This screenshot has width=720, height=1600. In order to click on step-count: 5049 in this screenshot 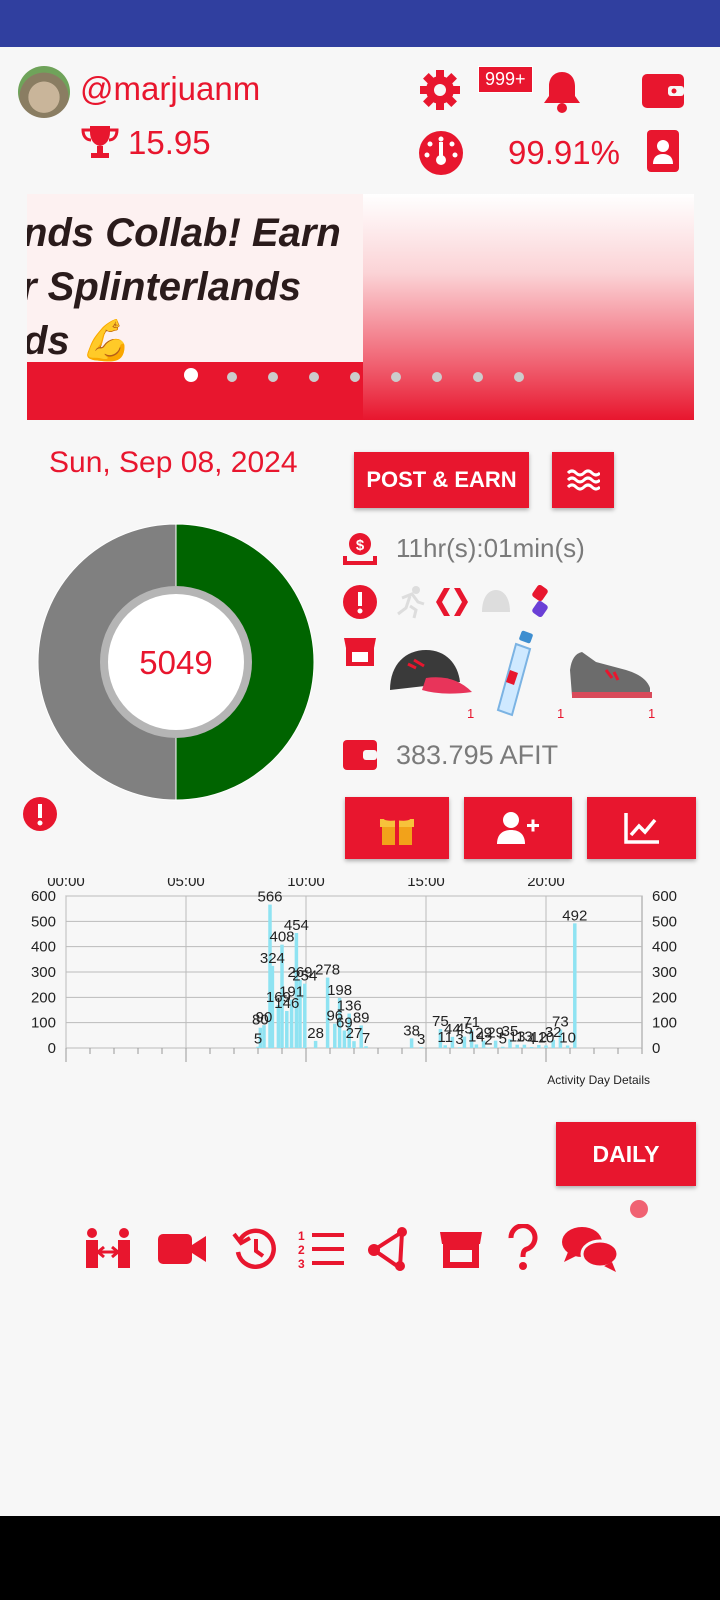, I will do `click(175, 662)`.